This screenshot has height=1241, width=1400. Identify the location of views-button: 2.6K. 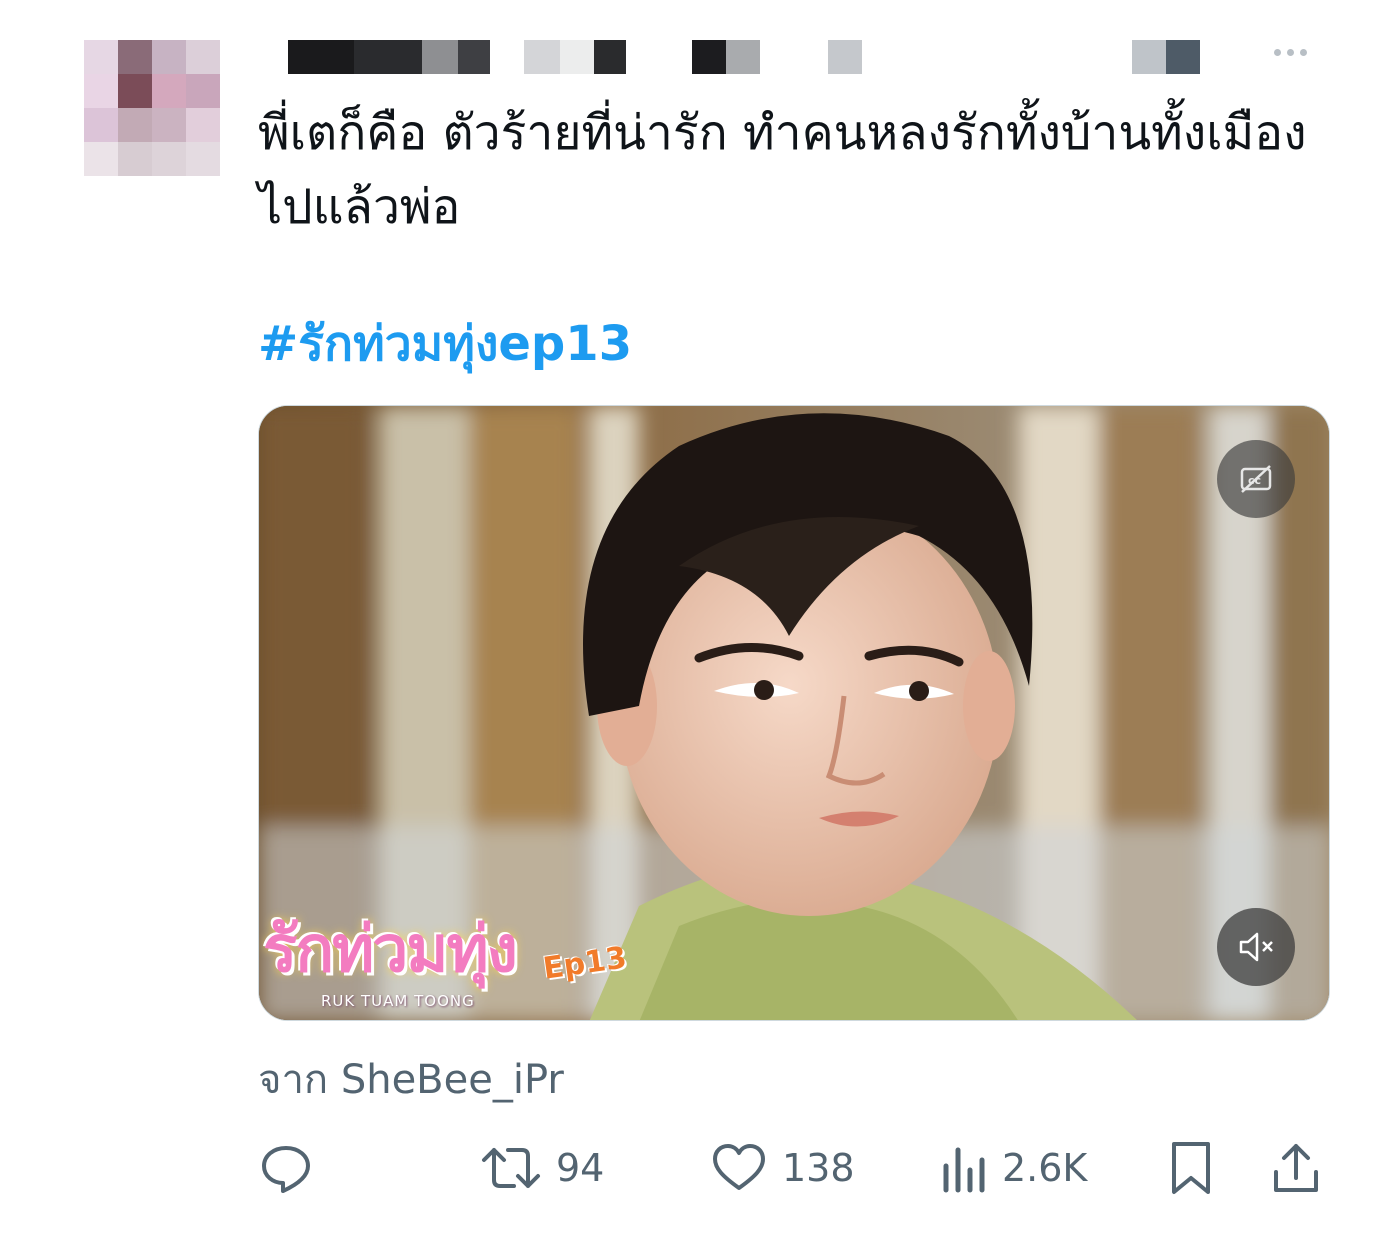
(1012, 1168).